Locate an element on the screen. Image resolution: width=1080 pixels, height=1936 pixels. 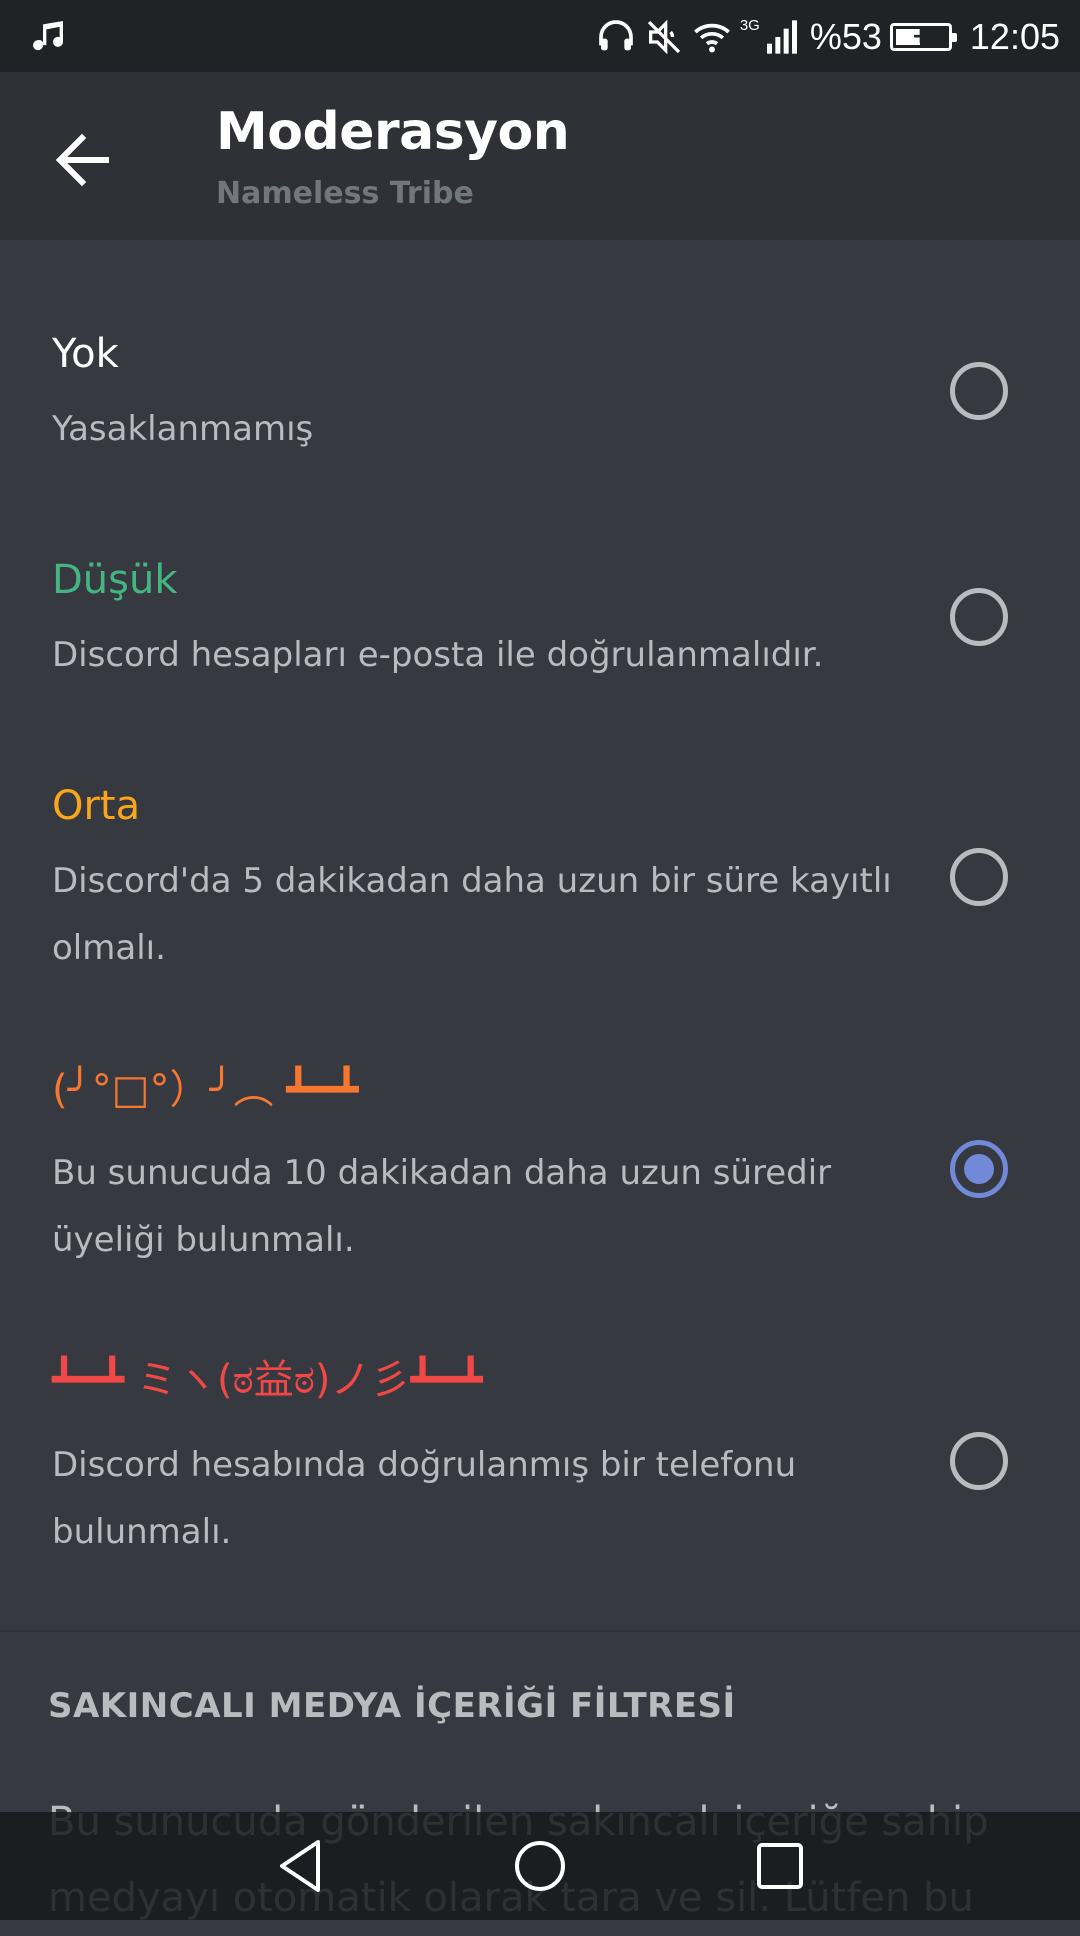
back-triangle-icon is located at coordinates (300, 1866).